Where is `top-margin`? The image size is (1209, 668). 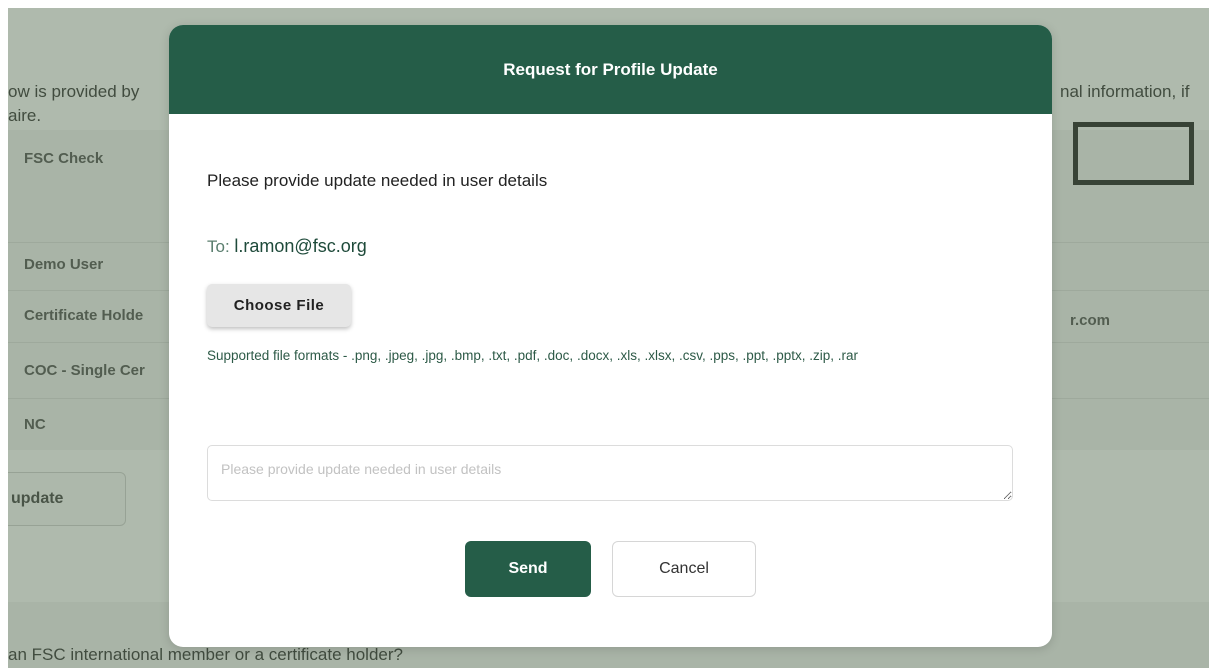
top-margin is located at coordinates (604, 4).